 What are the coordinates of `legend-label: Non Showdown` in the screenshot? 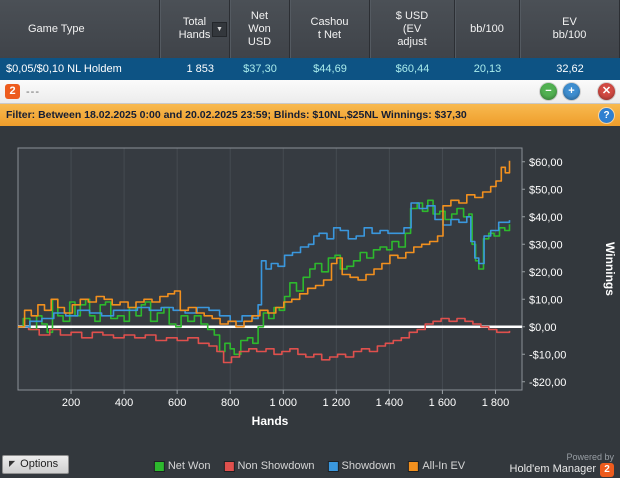 It's located at (276, 466).